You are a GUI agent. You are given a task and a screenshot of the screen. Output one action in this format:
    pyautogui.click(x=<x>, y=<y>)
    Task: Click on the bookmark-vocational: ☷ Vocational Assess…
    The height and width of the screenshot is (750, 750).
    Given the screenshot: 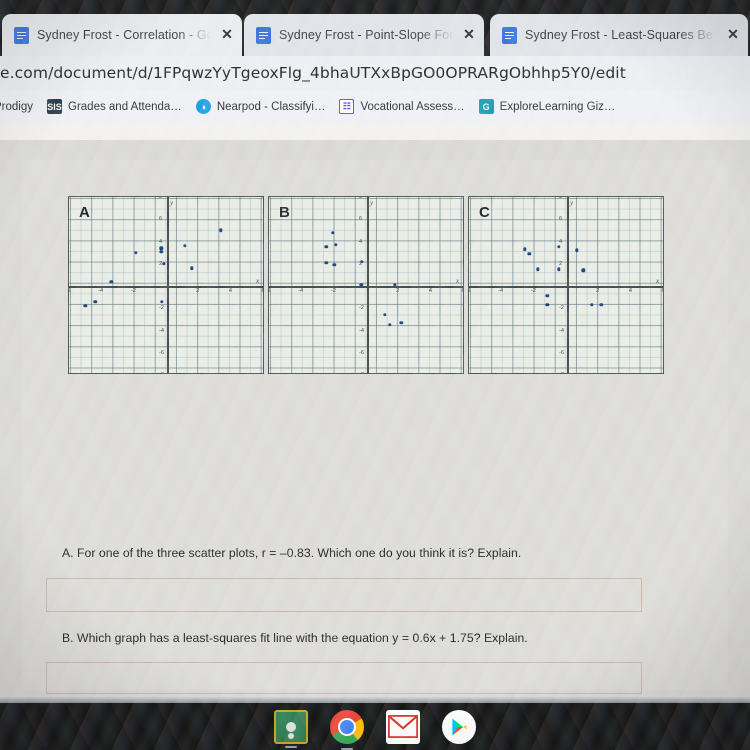 What is the action you would take?
    pyautogui.click(x=402, y=106)
    